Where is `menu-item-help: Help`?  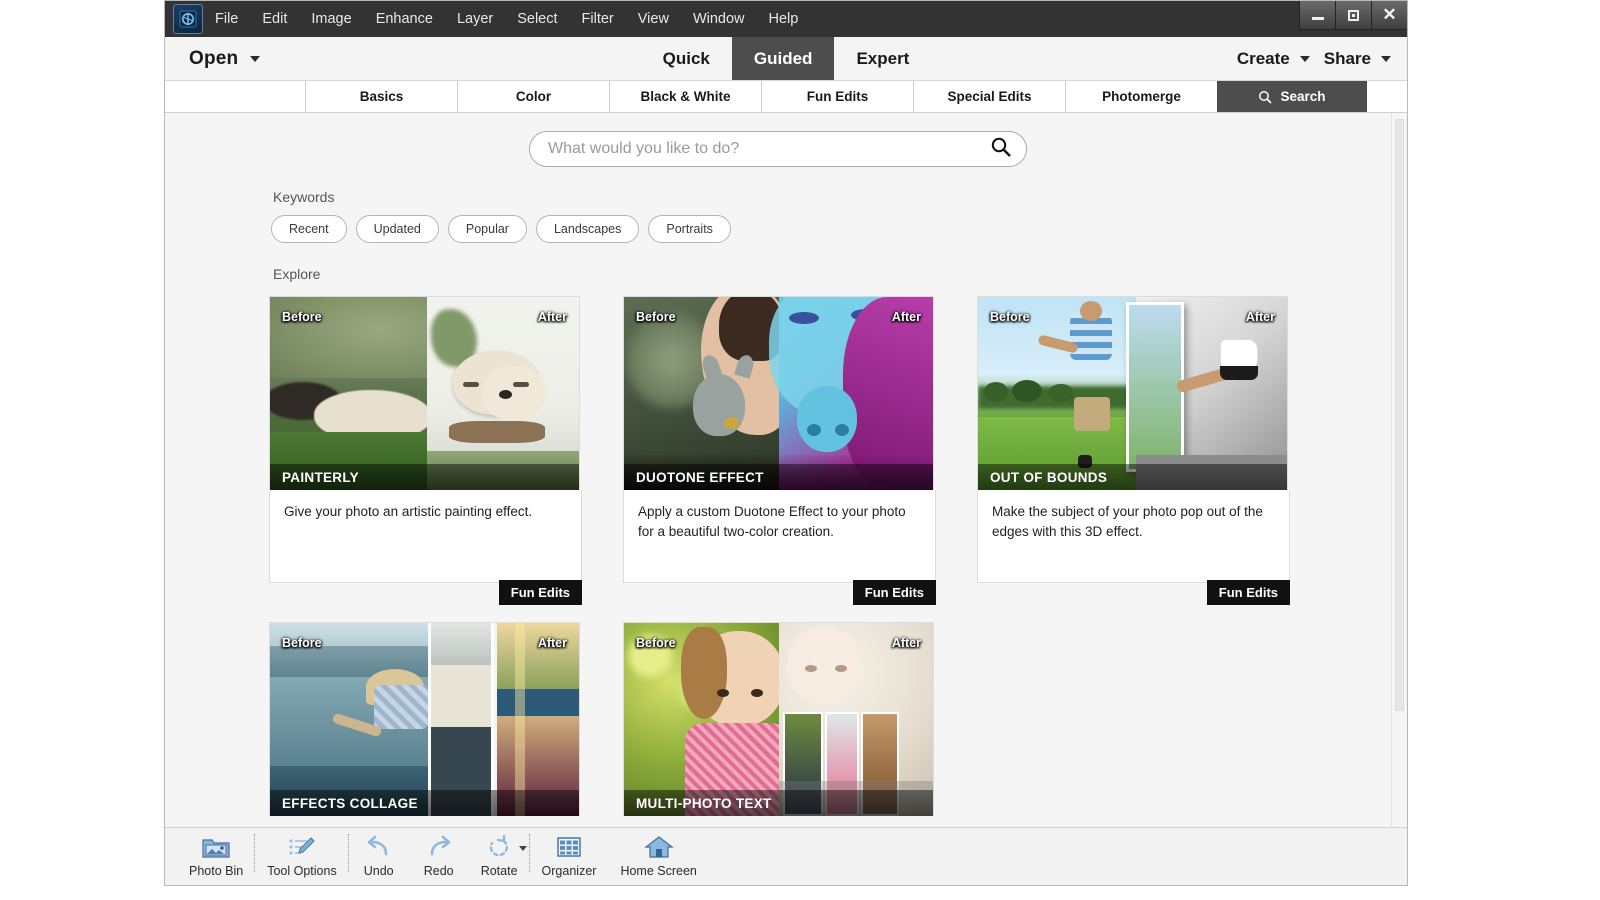 menu-item-help: Help is located at coordinates (784, 19).